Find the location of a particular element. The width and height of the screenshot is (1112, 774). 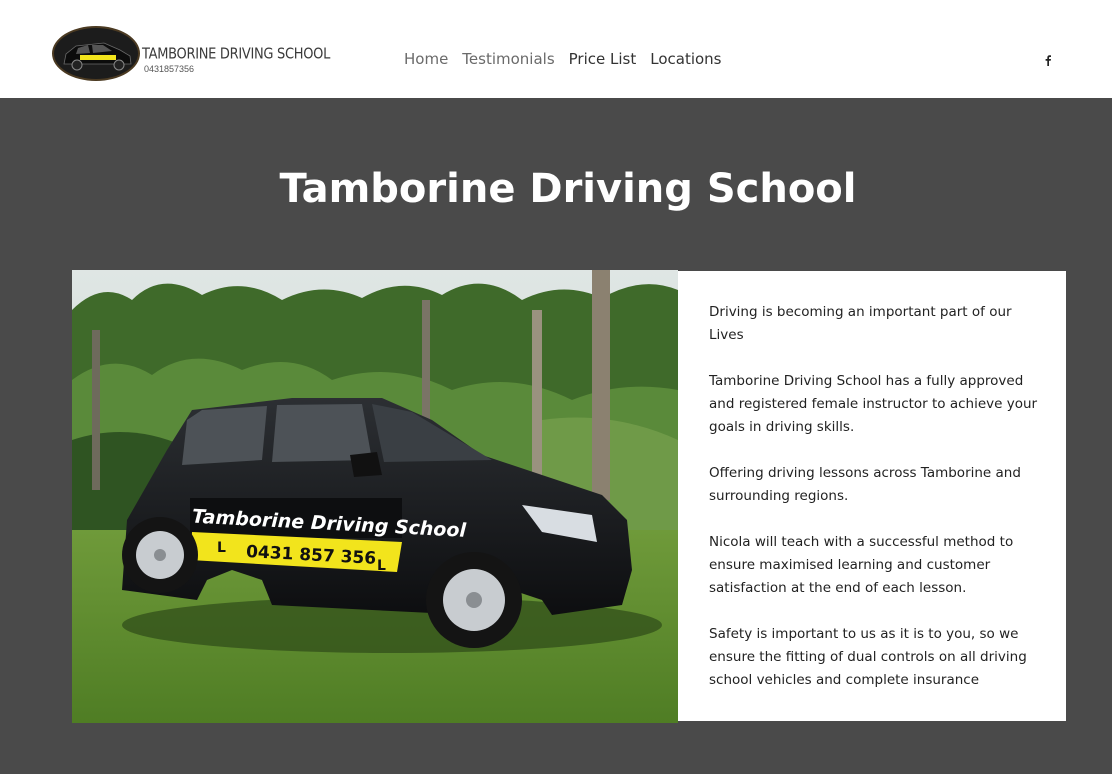

nav-price-list: Price List is located at coordinates (603, 59).